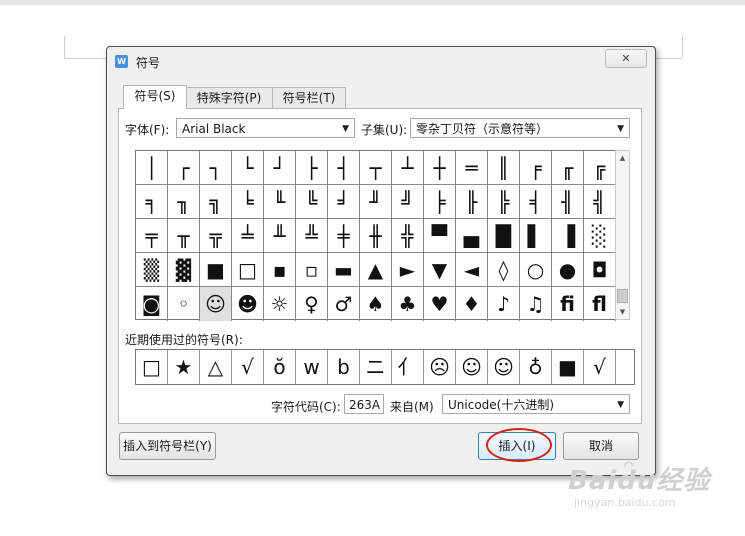 The height and width of the screenshot is (536, 745). I want to click on symbol-cell: ♂, so click(344, 304).